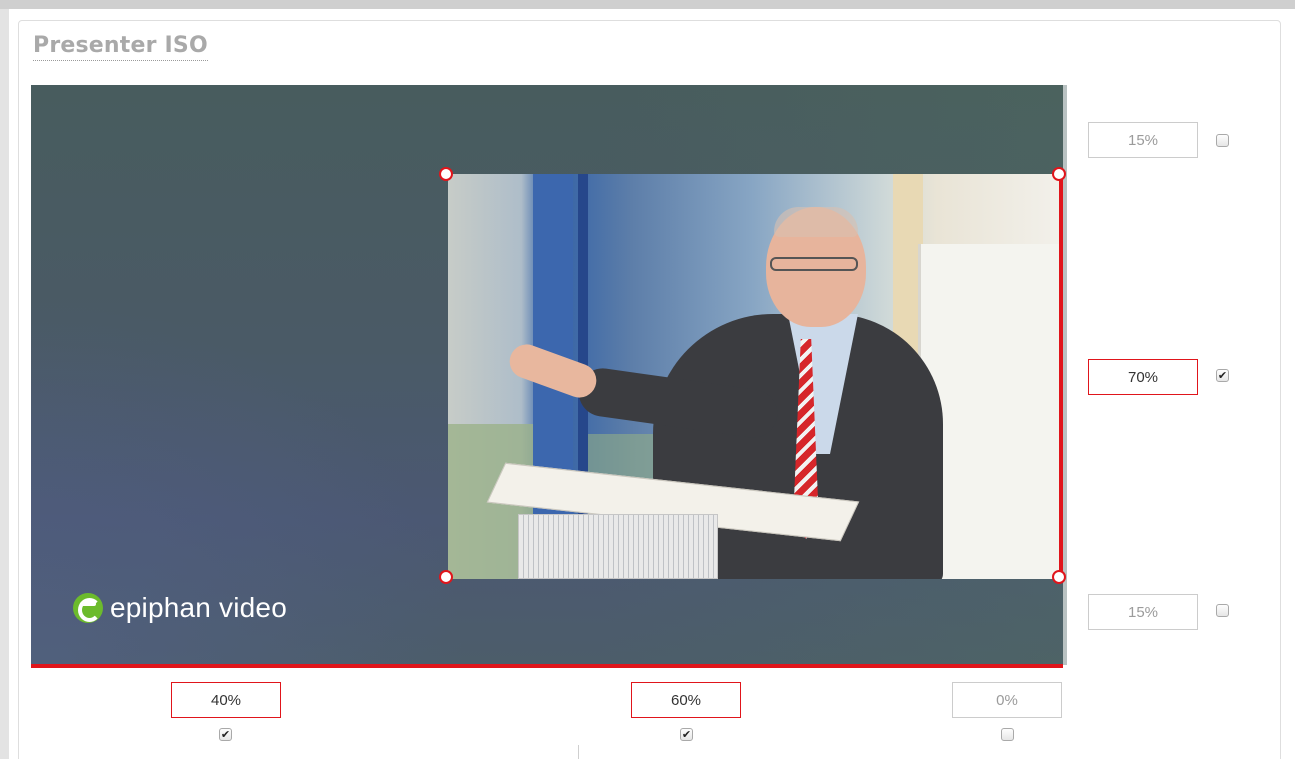  I want to click on resize-handle-bottom-left, so click(446, 577).